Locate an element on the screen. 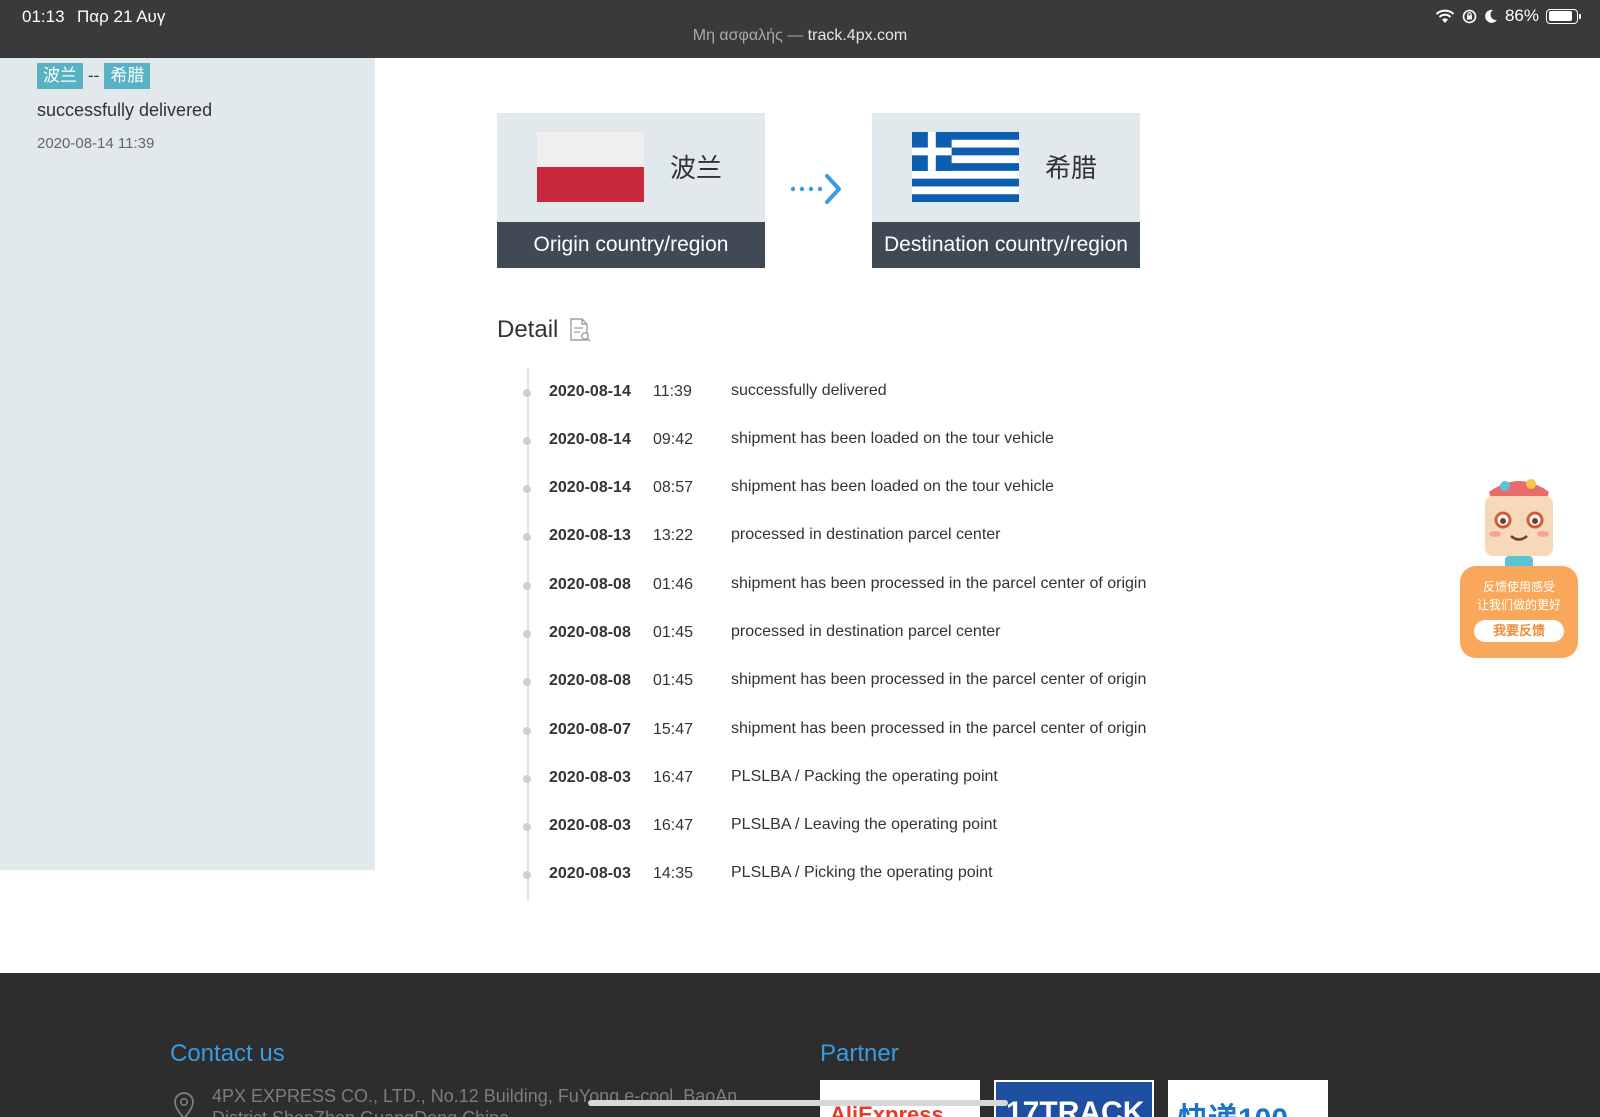  destination-tag: 希腊 is located at coordinates (127, 76).